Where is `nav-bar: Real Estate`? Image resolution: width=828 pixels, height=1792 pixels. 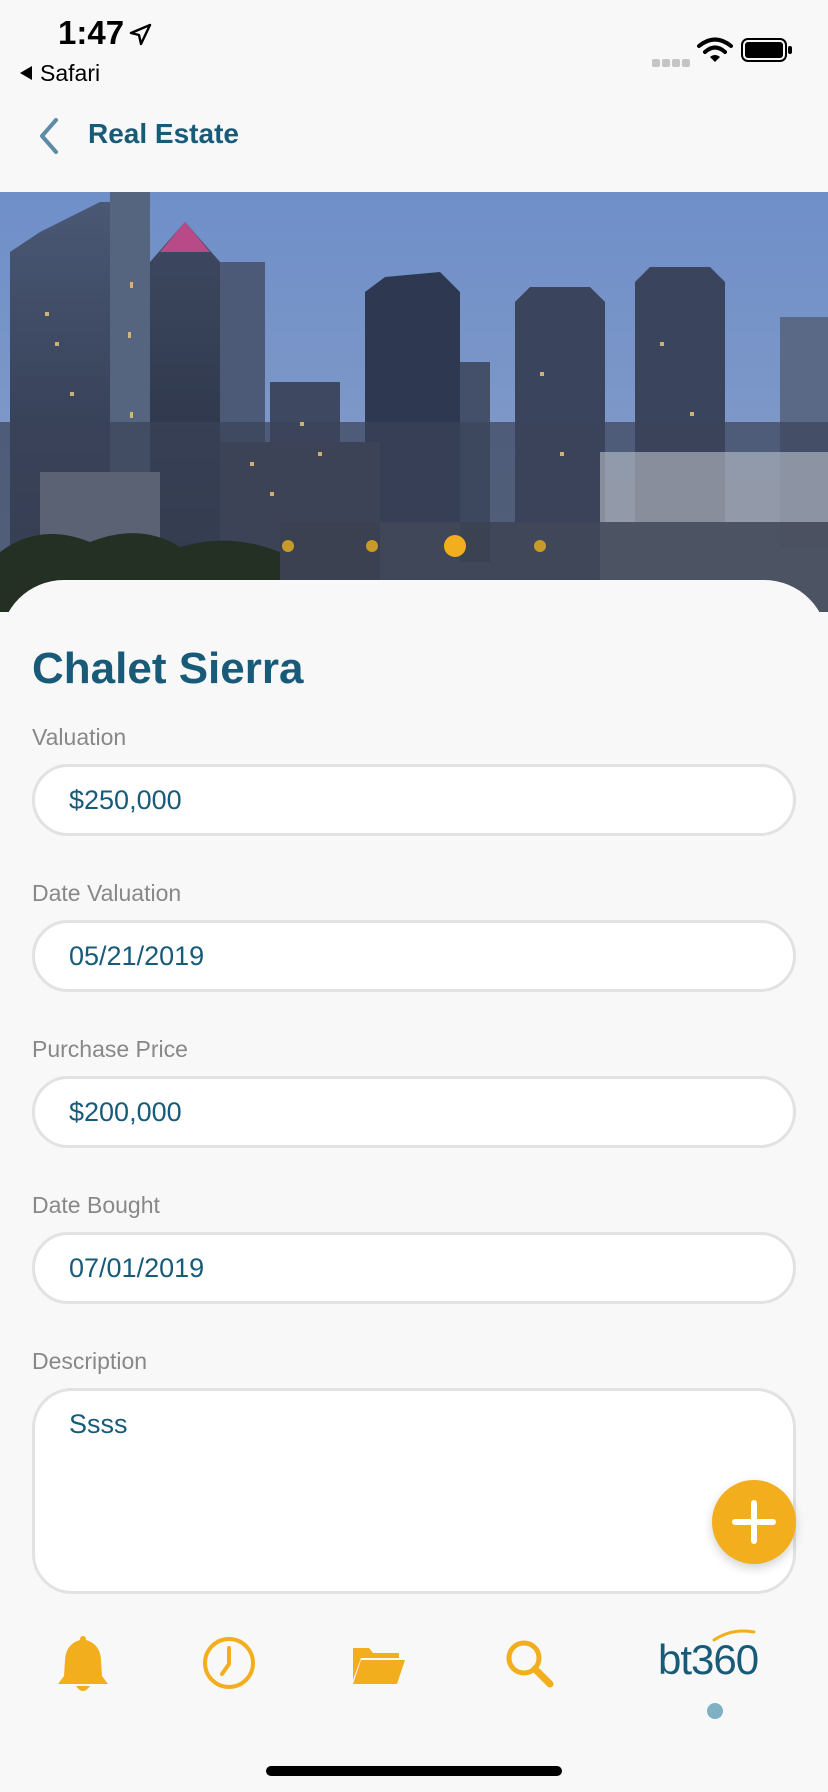 nav-bar: Real Estate is located at coordinates (414, 146).